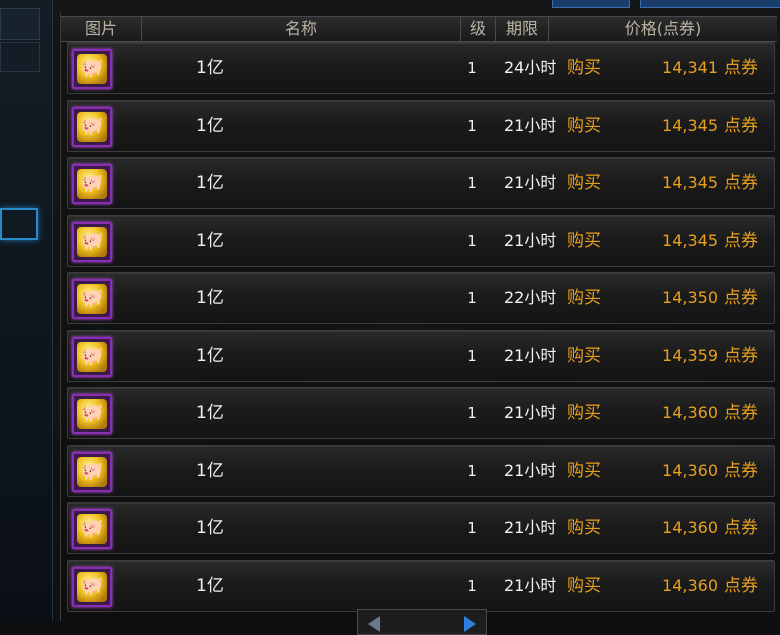  I want to click on header-price: 价格(点券), so click(663, 29).